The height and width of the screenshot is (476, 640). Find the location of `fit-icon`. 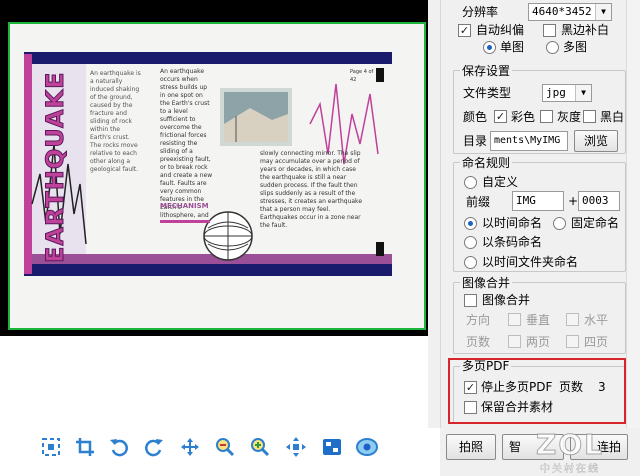

fit-icon is located at coordinates (296, 447).